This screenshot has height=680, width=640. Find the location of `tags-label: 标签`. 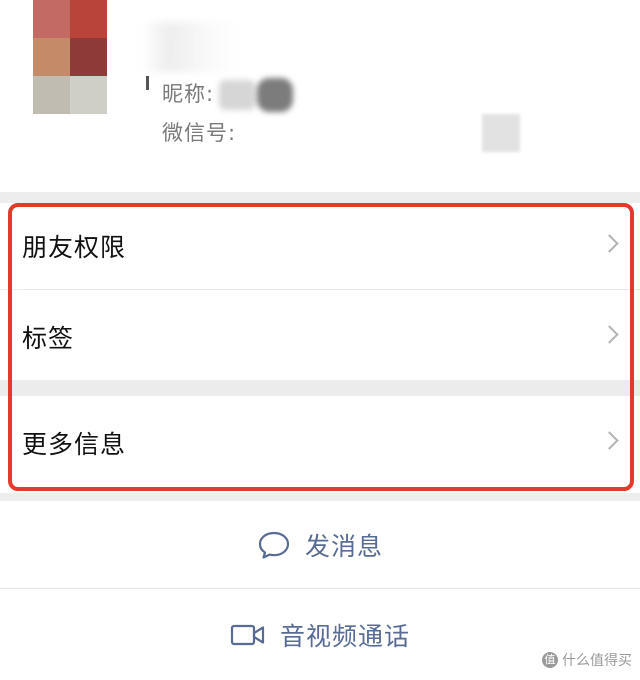

tags-label: 标签 is located at coordinates (48, 338).